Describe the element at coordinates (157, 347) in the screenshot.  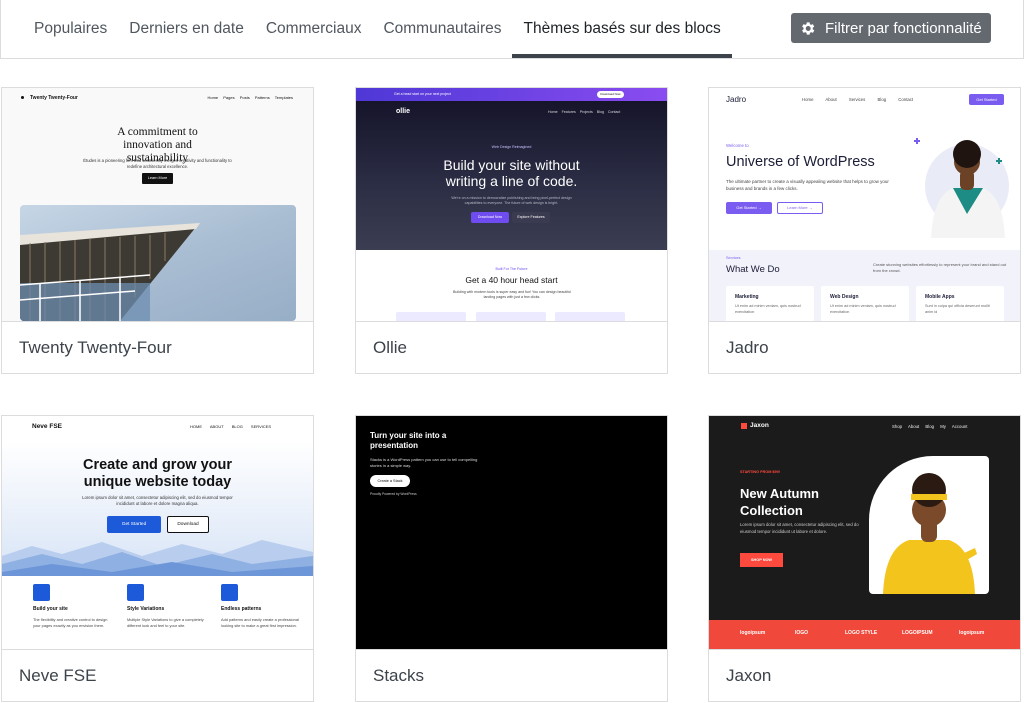
I see `theme-name: Twenty Twenty-Four` at that location.